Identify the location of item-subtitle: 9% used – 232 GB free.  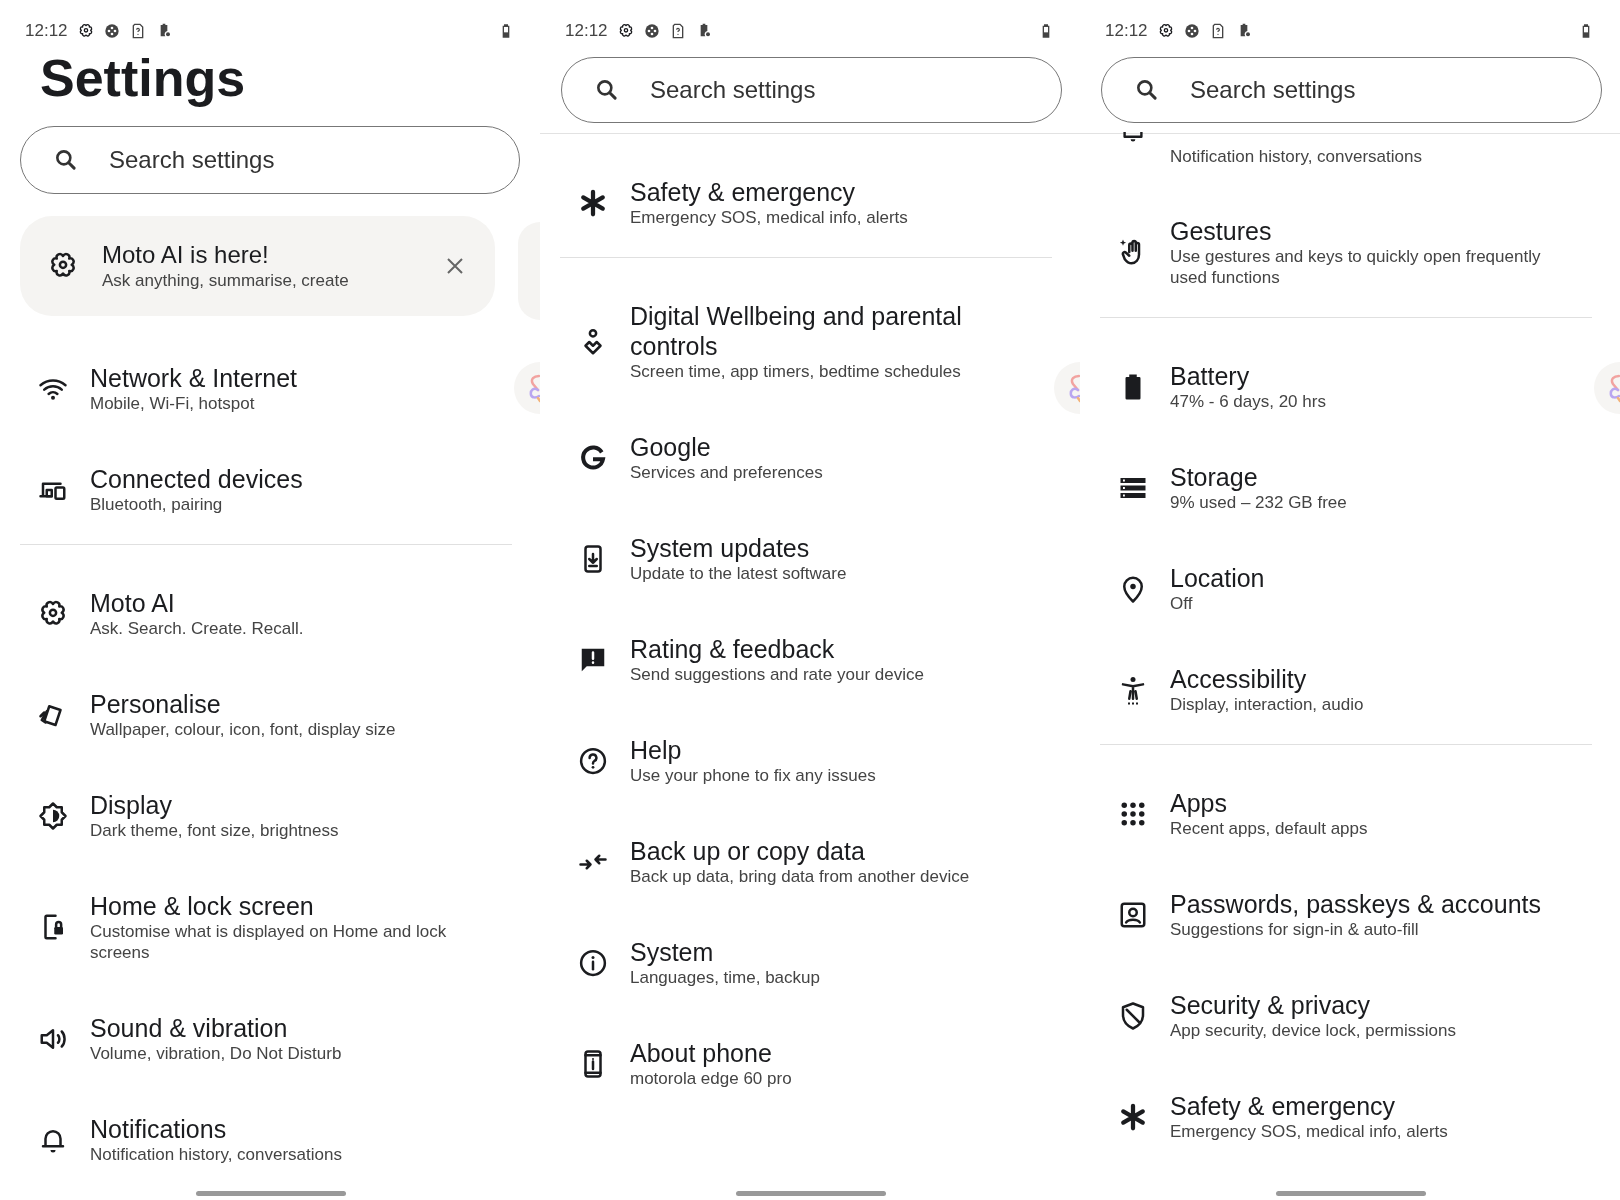
(1258, 502).